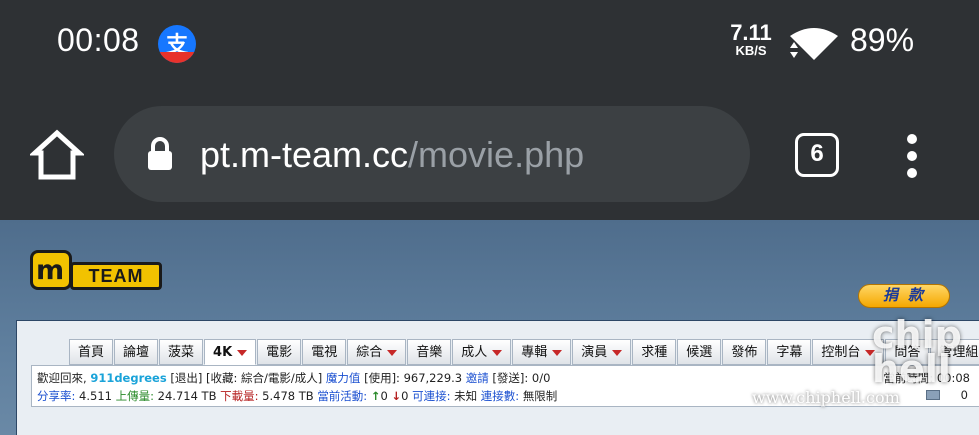 The height and width of the screenshot is (435, 979). What do you see at coordinates (841, 352) in the screenshot?
I see `nav-tab-label: 控制台` at bounding box center [841, 352].